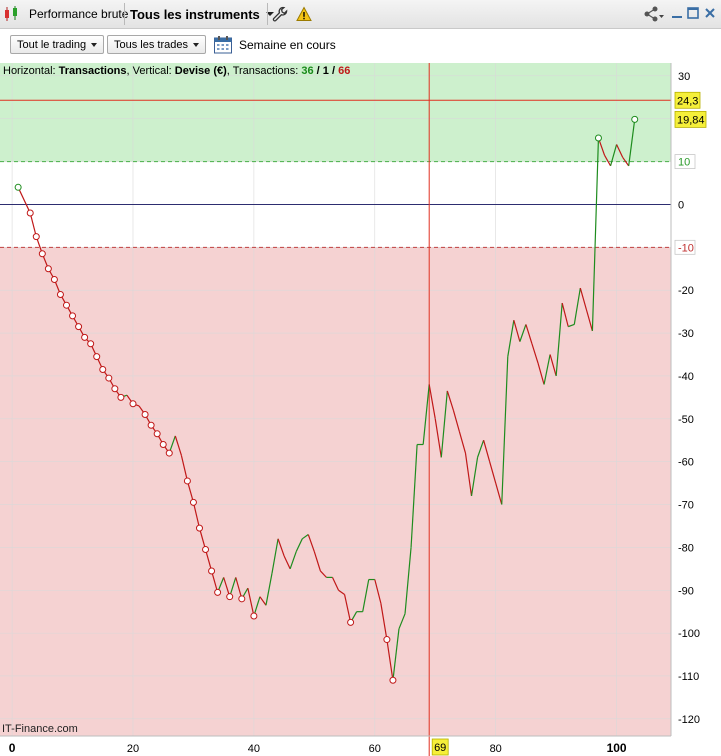 This screenshot has width=721, height=756. I want to click on y-tick-label: -80, so click(686, 548).